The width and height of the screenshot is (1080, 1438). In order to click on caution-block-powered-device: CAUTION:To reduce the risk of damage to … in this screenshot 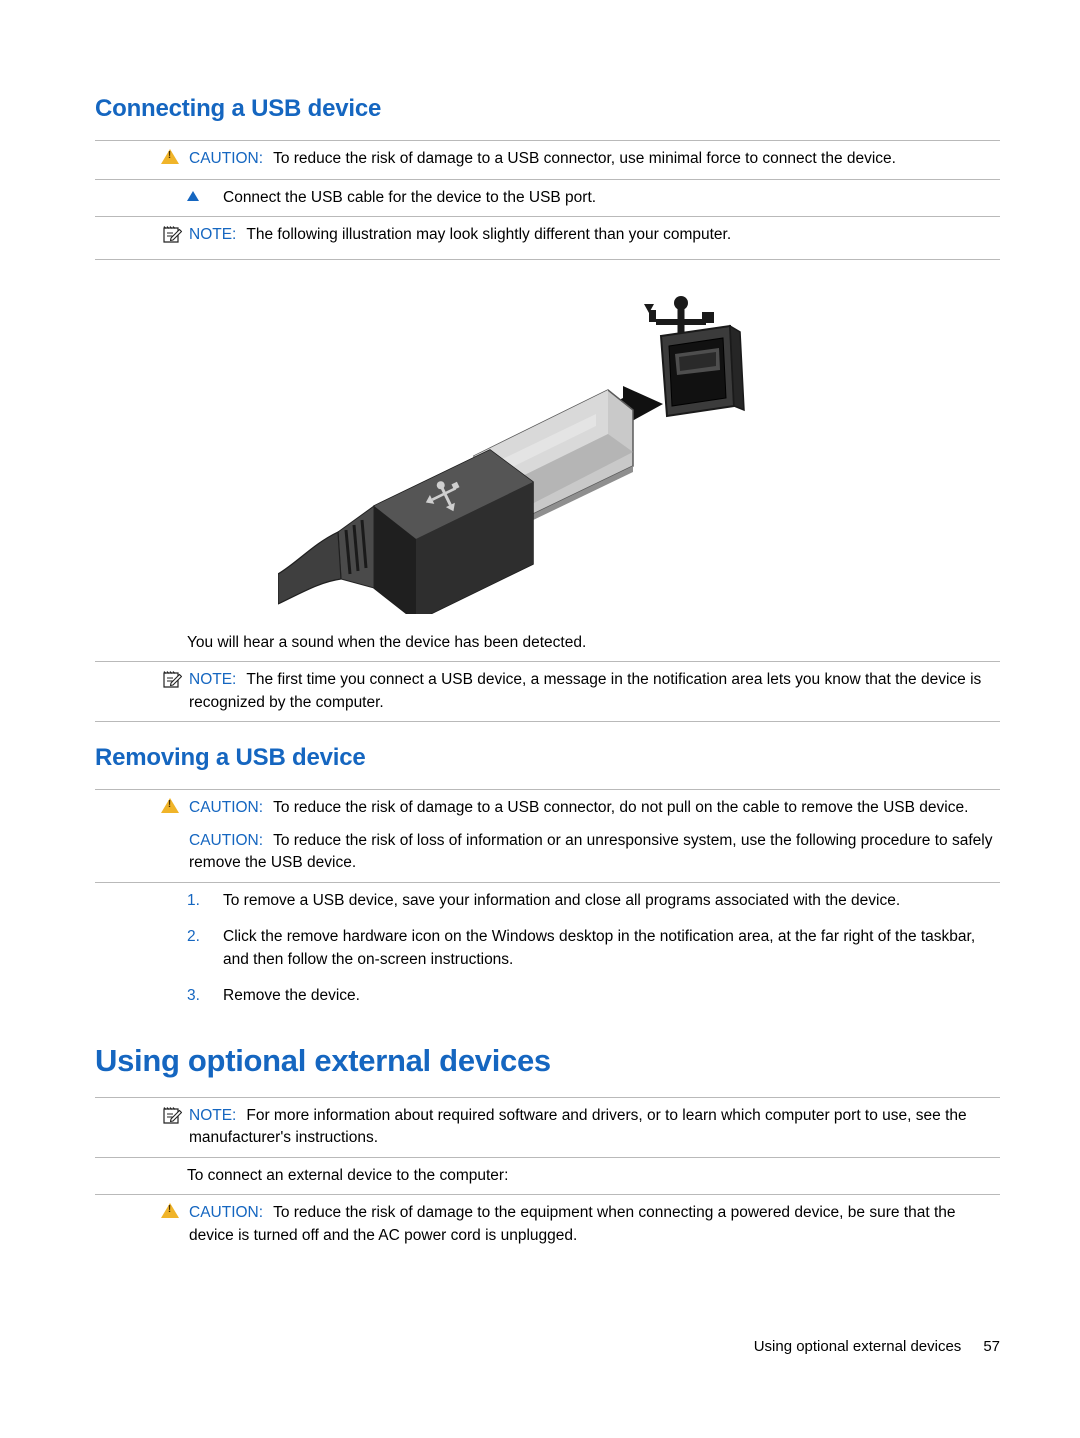, I will do `click(547, 1224)`.